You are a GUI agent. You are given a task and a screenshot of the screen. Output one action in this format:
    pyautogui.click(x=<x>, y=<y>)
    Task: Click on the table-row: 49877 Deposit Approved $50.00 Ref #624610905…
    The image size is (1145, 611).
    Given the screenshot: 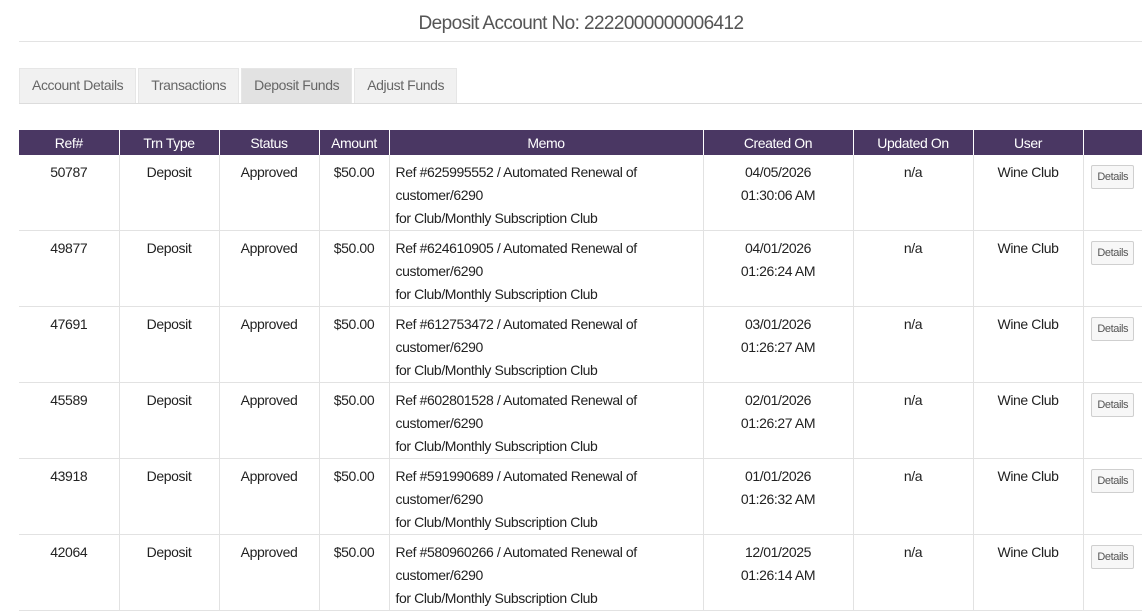 What is the action you would take?
    pyautogui.click(x=580, y=268)
    